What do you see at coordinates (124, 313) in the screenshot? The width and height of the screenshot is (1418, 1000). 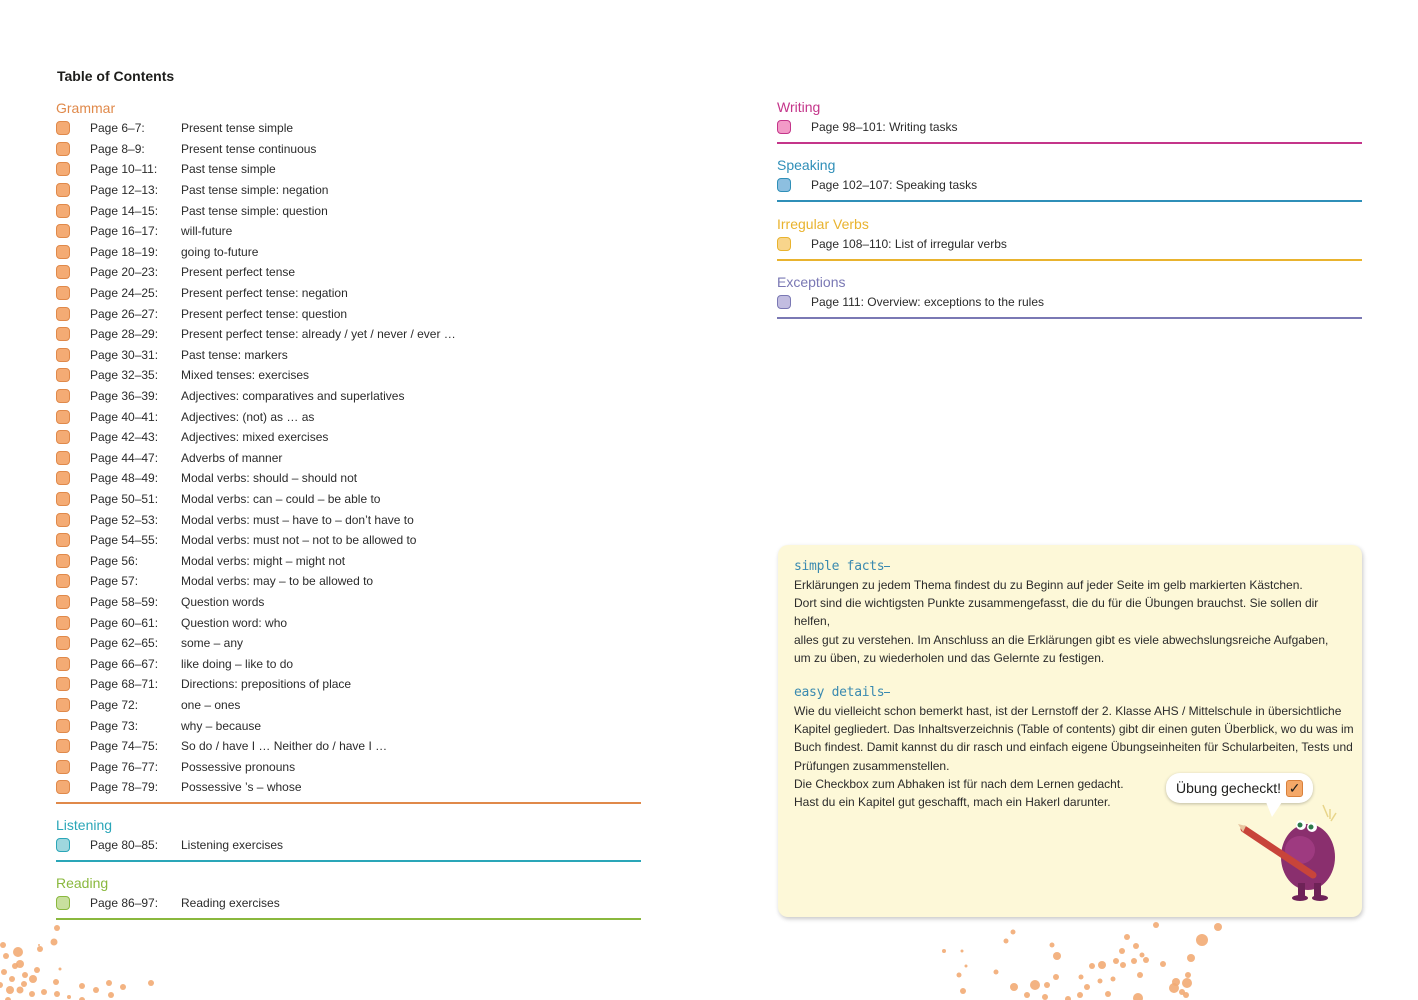 I see `entry-pages: Page 26–27:` at bounding box center [124, 313].